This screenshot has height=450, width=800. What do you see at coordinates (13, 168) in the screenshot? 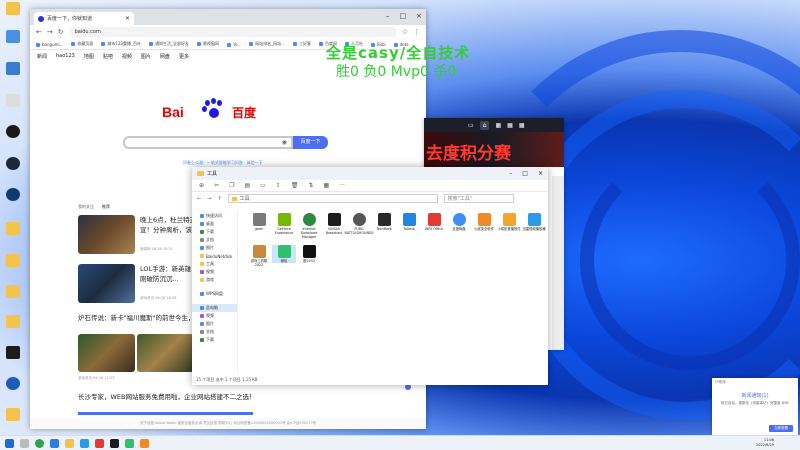
I see `steam-icon` at bounding box center [13, 168].